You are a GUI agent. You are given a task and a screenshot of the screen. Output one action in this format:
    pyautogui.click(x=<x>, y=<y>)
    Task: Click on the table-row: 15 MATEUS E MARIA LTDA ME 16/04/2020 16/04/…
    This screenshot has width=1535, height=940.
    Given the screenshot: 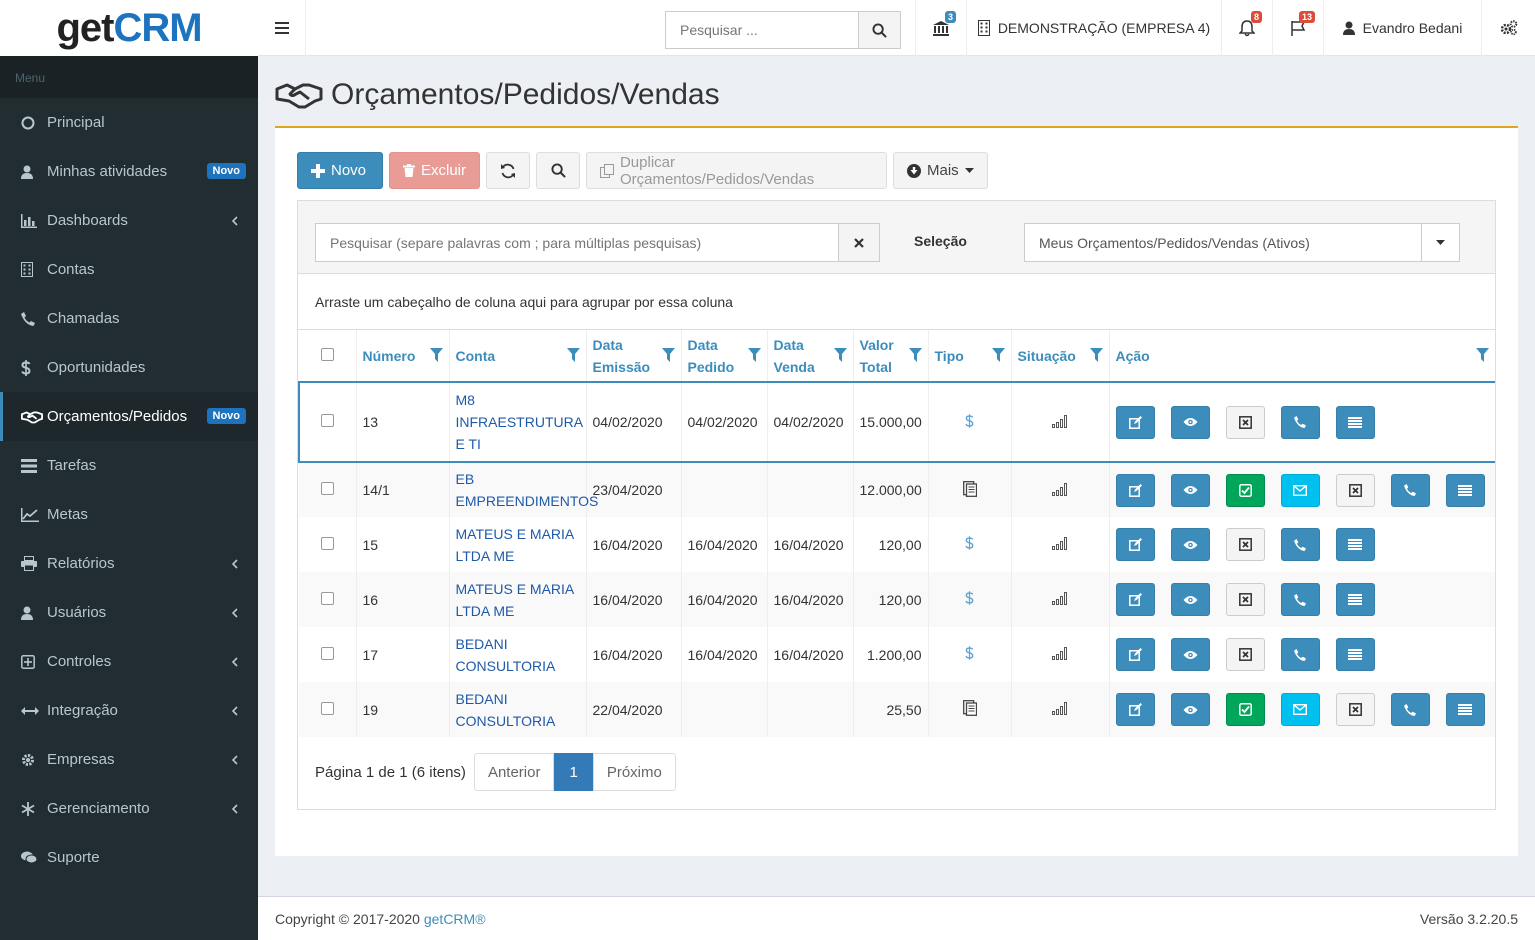 What is the action you would take?
    pyautogui.click(x=897, y=544)
    